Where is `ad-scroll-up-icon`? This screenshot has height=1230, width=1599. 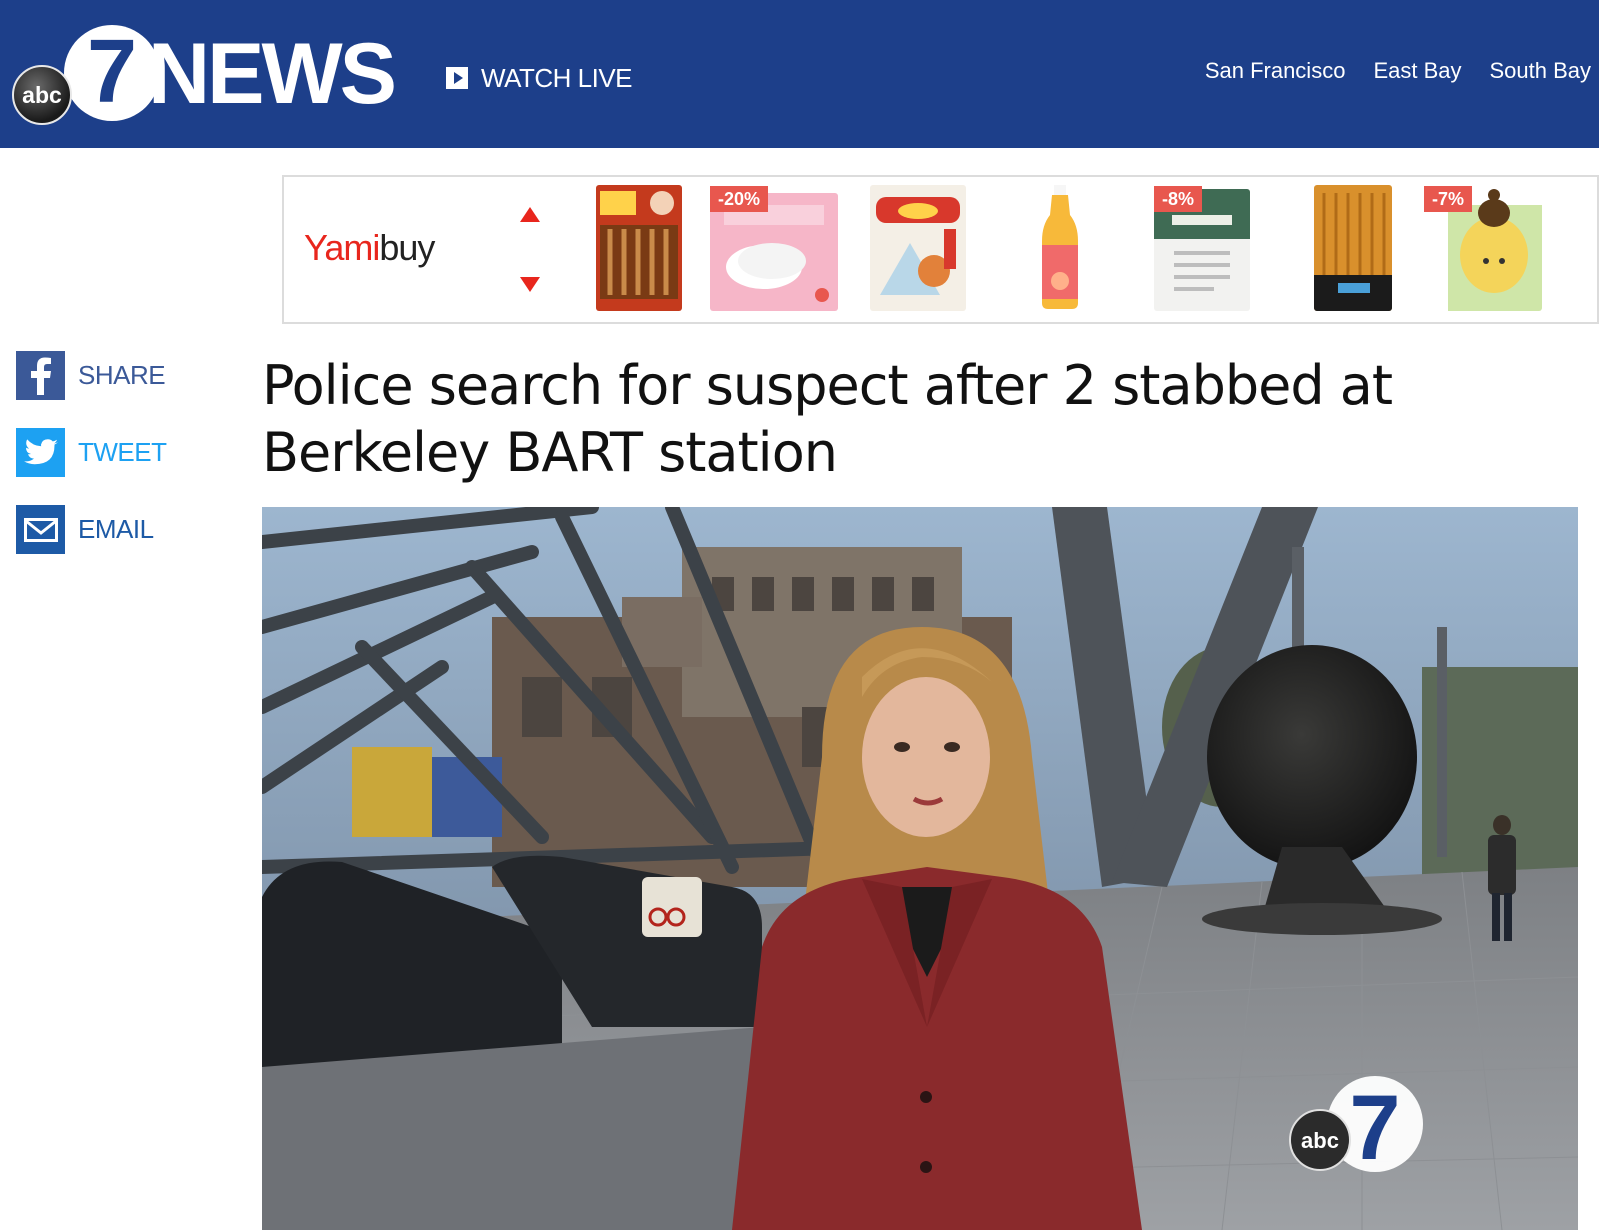 ad-scroll-up-icon is located at coordinates (530, 214).